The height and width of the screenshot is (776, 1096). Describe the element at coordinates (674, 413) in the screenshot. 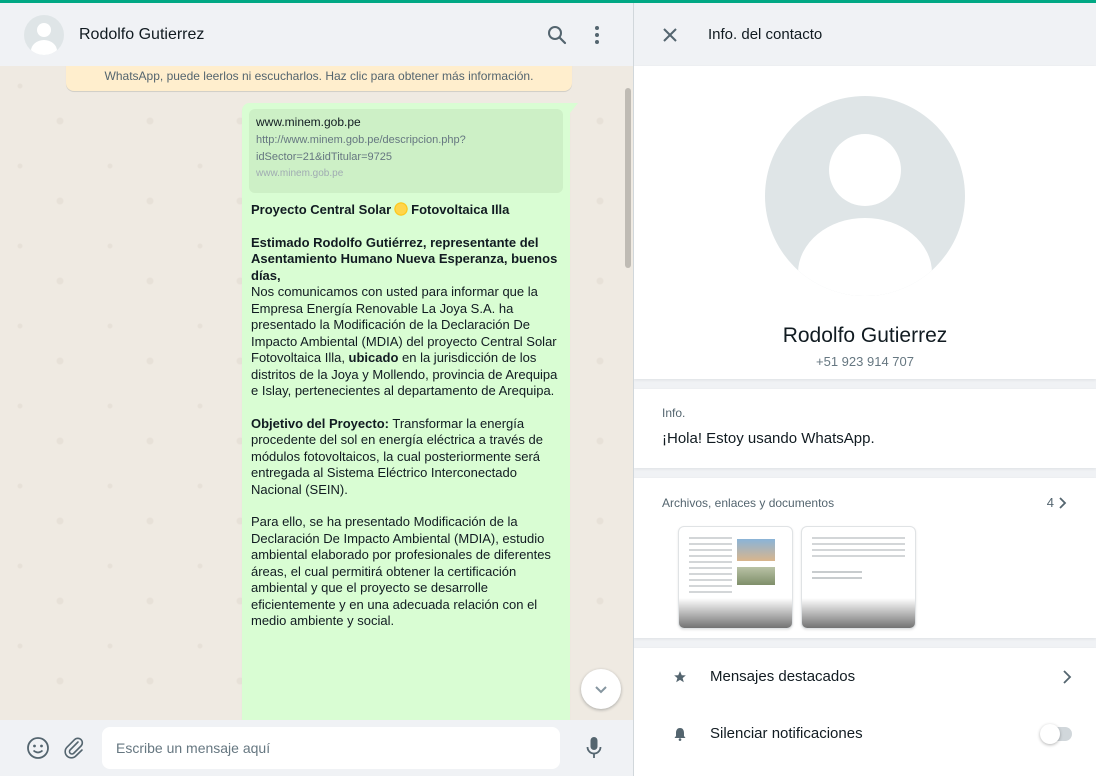

I see `about-label: Info.` at that location.